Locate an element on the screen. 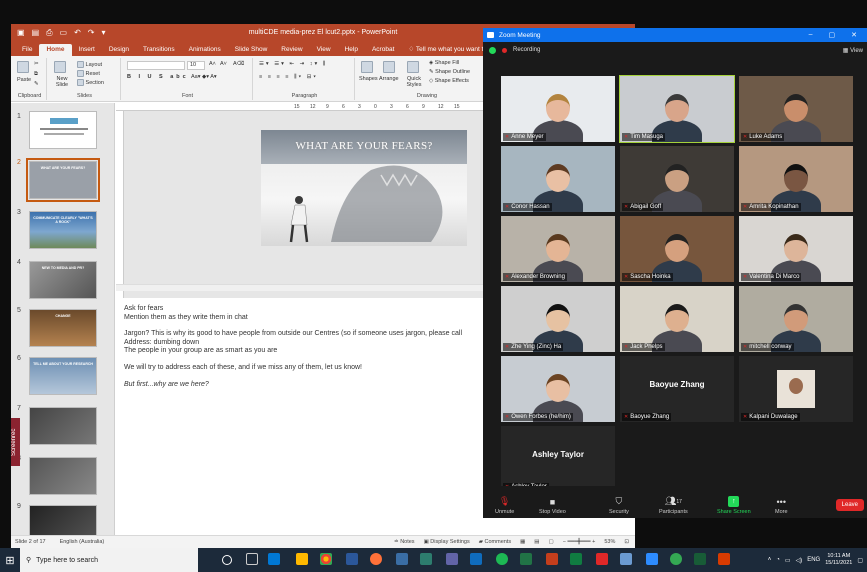 This screenshot has height=572, width=867. task-view-icon is located at coordinates (252, 559).